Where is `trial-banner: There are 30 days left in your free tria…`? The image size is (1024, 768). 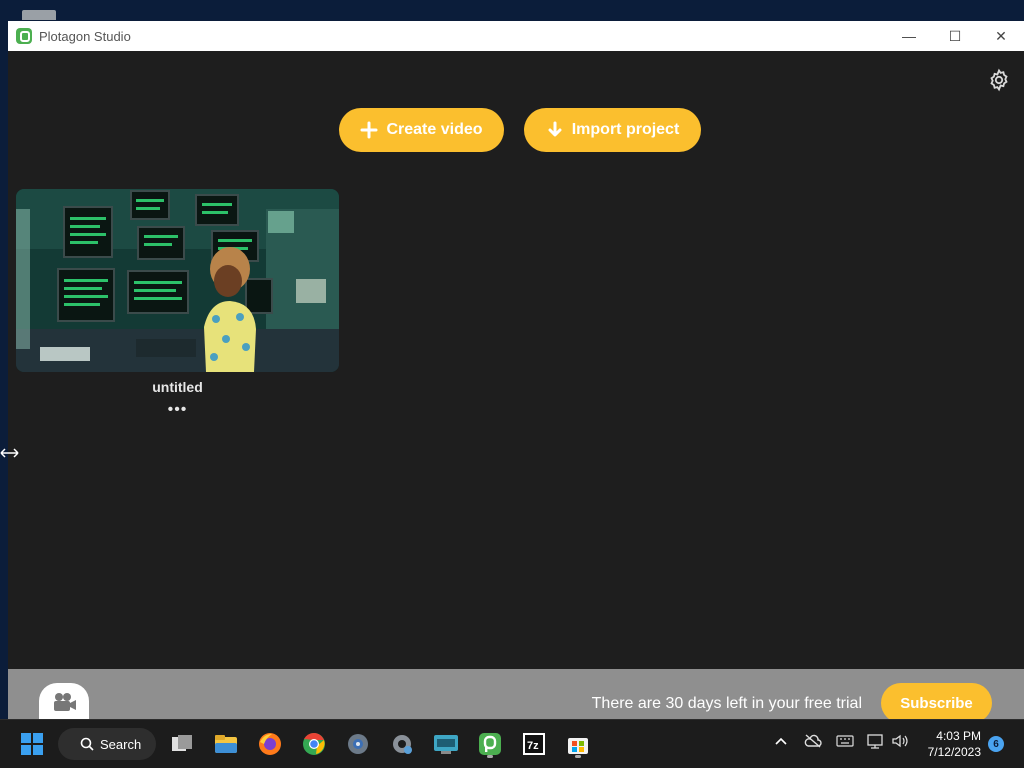
trial-banner: There are 30 days left in your free tria… is located at coordinates (516, 696).